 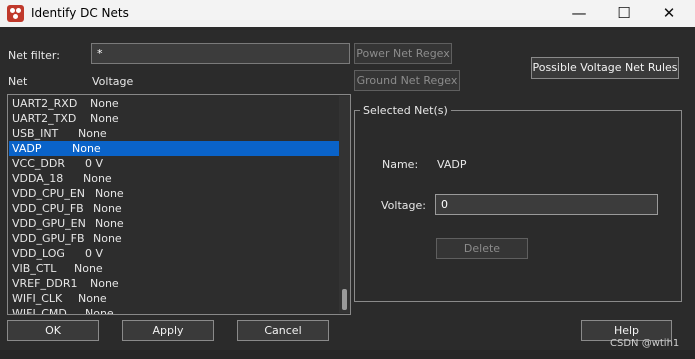 I want to click on scrollbar-thumb, so click(x=344, y=299).